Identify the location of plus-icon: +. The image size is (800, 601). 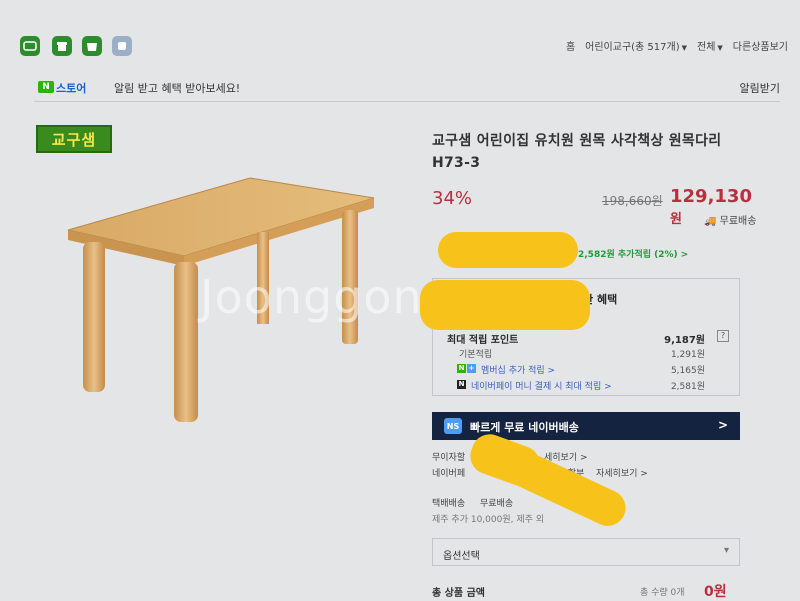
(471, 368).